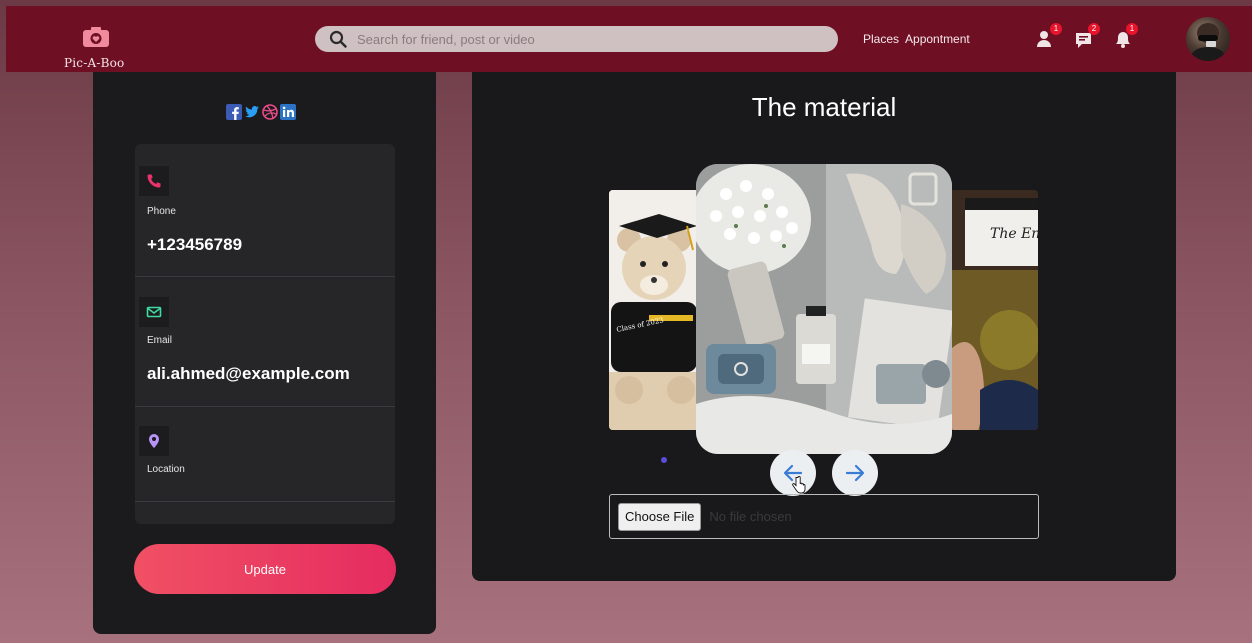 The image size is (1252, 643). I want to click on messages-badge: 2, so click(1094, 29).